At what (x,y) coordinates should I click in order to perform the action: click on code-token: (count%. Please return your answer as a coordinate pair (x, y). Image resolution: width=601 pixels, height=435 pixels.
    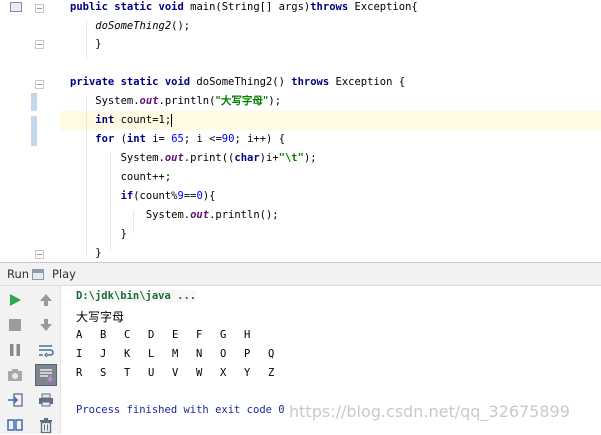
    Looking at the image, I should click on (155, 196).